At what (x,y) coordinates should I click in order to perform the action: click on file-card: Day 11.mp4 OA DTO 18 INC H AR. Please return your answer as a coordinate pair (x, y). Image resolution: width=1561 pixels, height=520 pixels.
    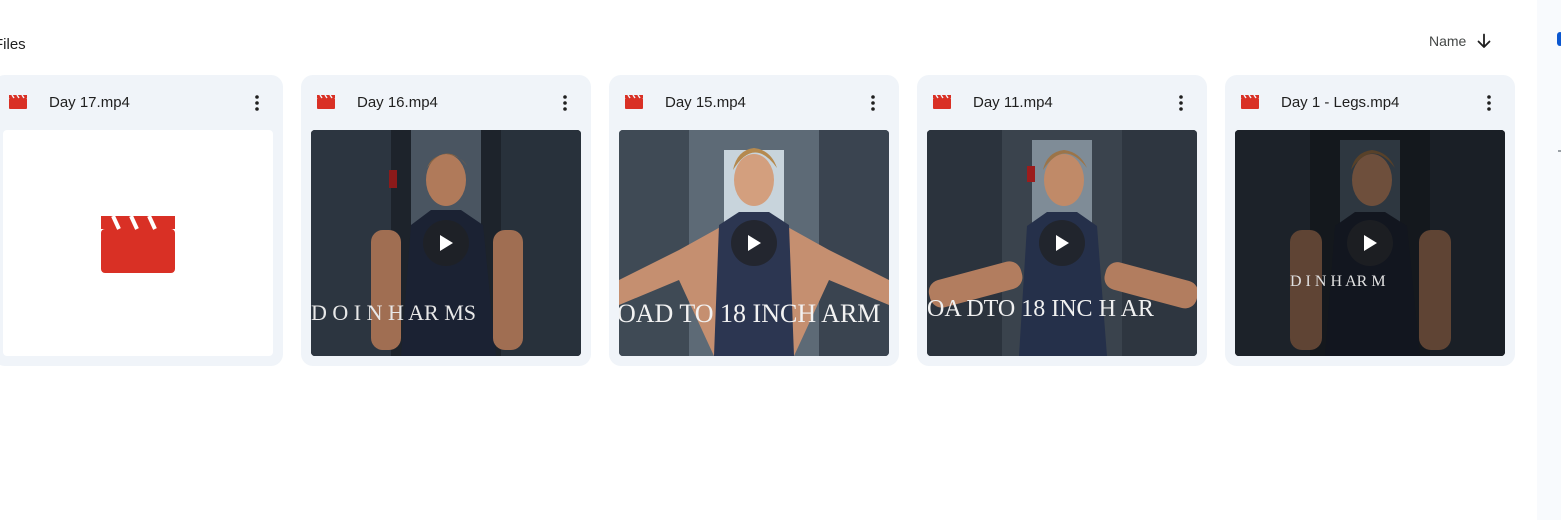
    Looking at the image, I should click on (1062, 220).